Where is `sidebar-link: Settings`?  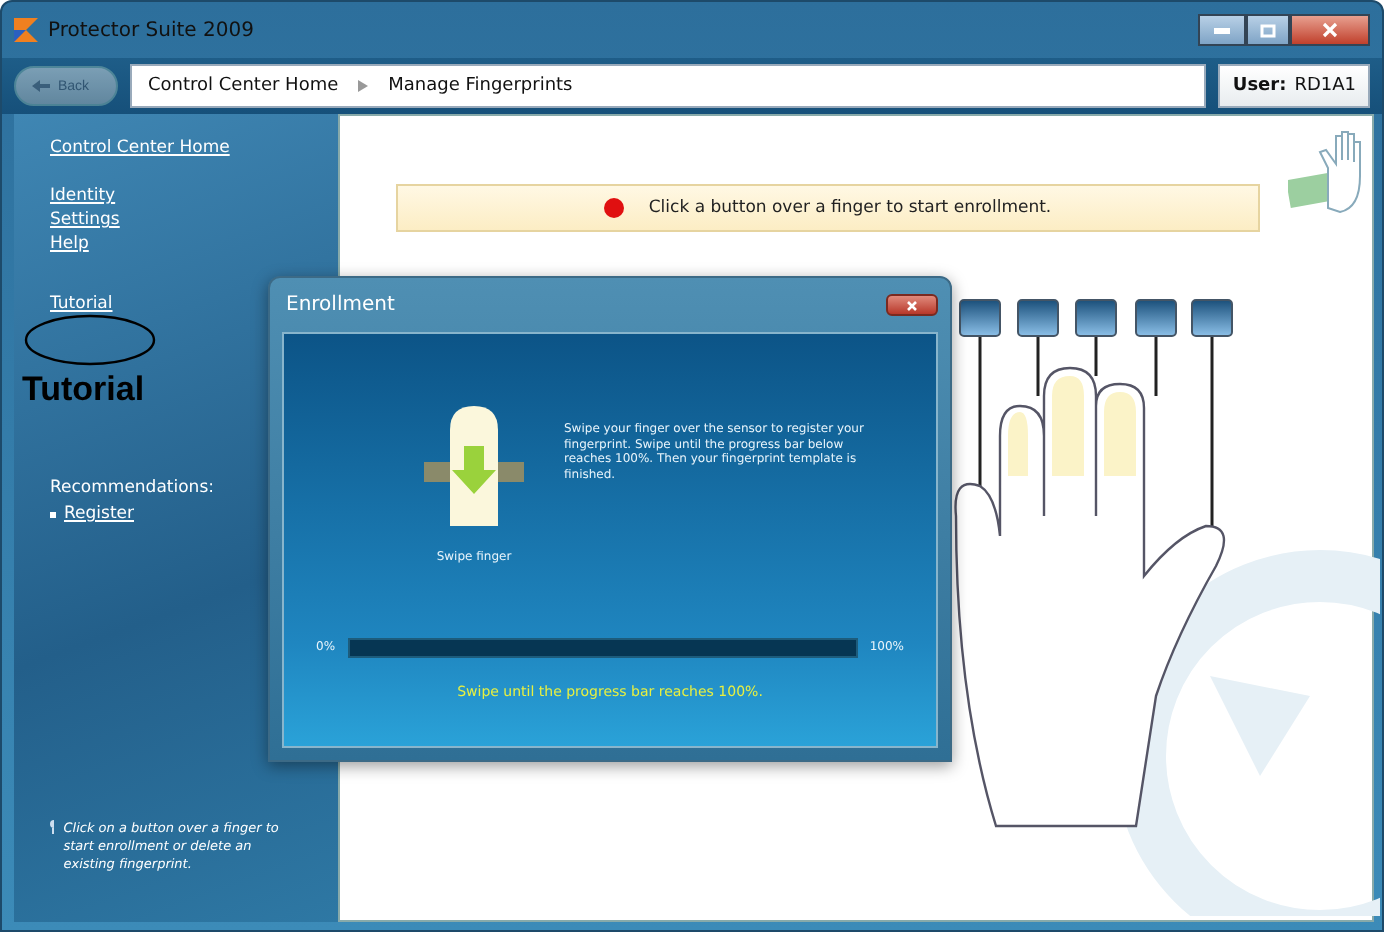
sidebar-link: Settings is located at coordinates (85, 220).